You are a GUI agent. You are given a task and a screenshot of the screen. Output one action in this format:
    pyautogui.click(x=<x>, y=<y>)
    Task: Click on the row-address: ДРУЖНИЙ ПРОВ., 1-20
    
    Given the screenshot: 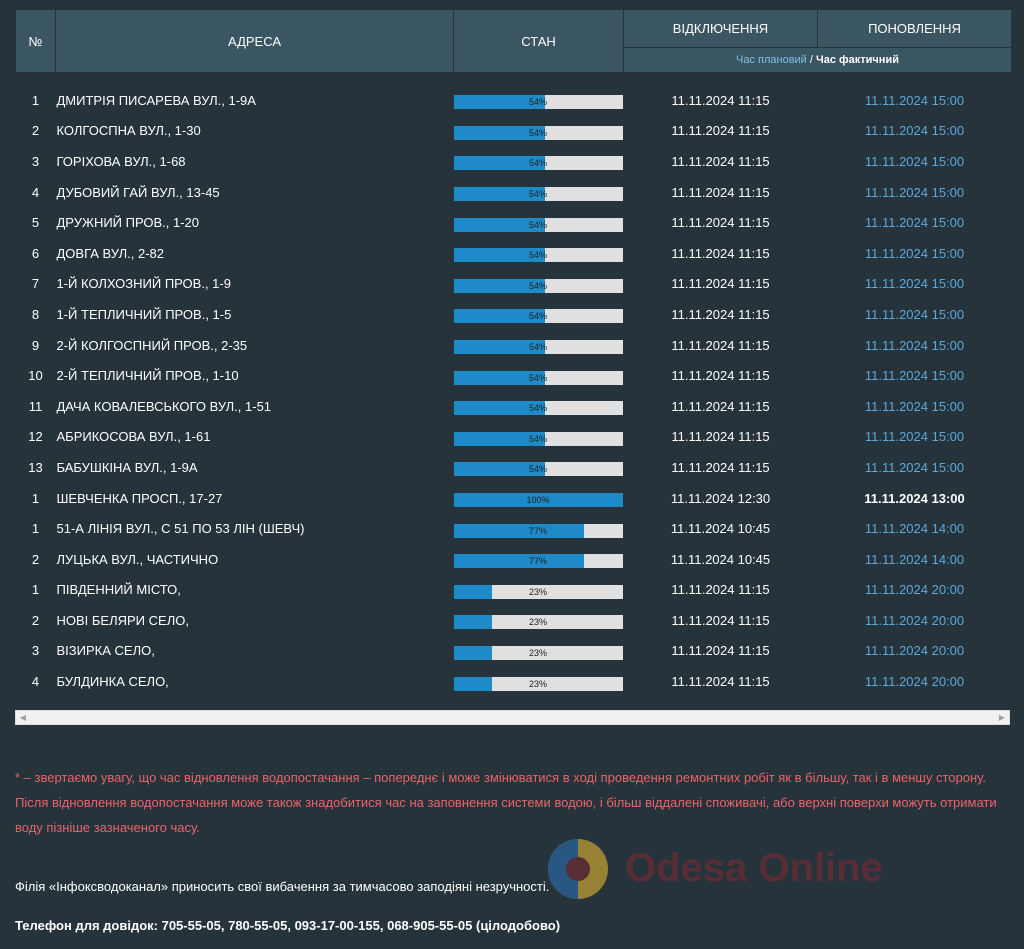 What is the action you would take?
    pyautogui.click(x=128, y=223)
    